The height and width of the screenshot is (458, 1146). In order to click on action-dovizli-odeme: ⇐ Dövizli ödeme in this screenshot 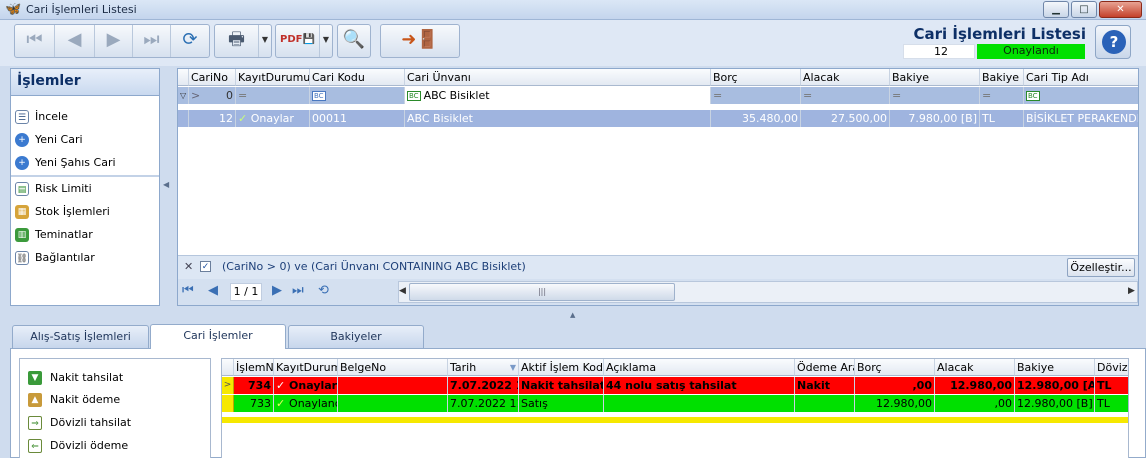, I will do `click(78, 446)`.